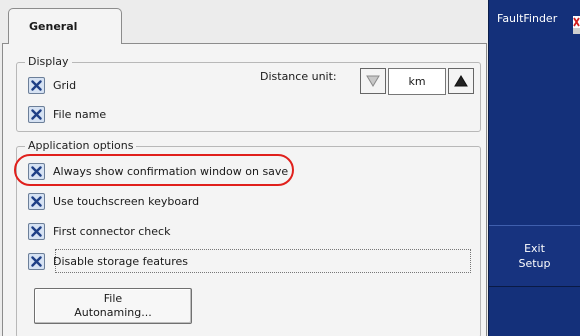 Image resolution: width=580 pixels, height=336 pixels. Describe the element at coordinates (534, 256) in the screenshot. I see `exit-setup-button: Exit Setup` at that location.